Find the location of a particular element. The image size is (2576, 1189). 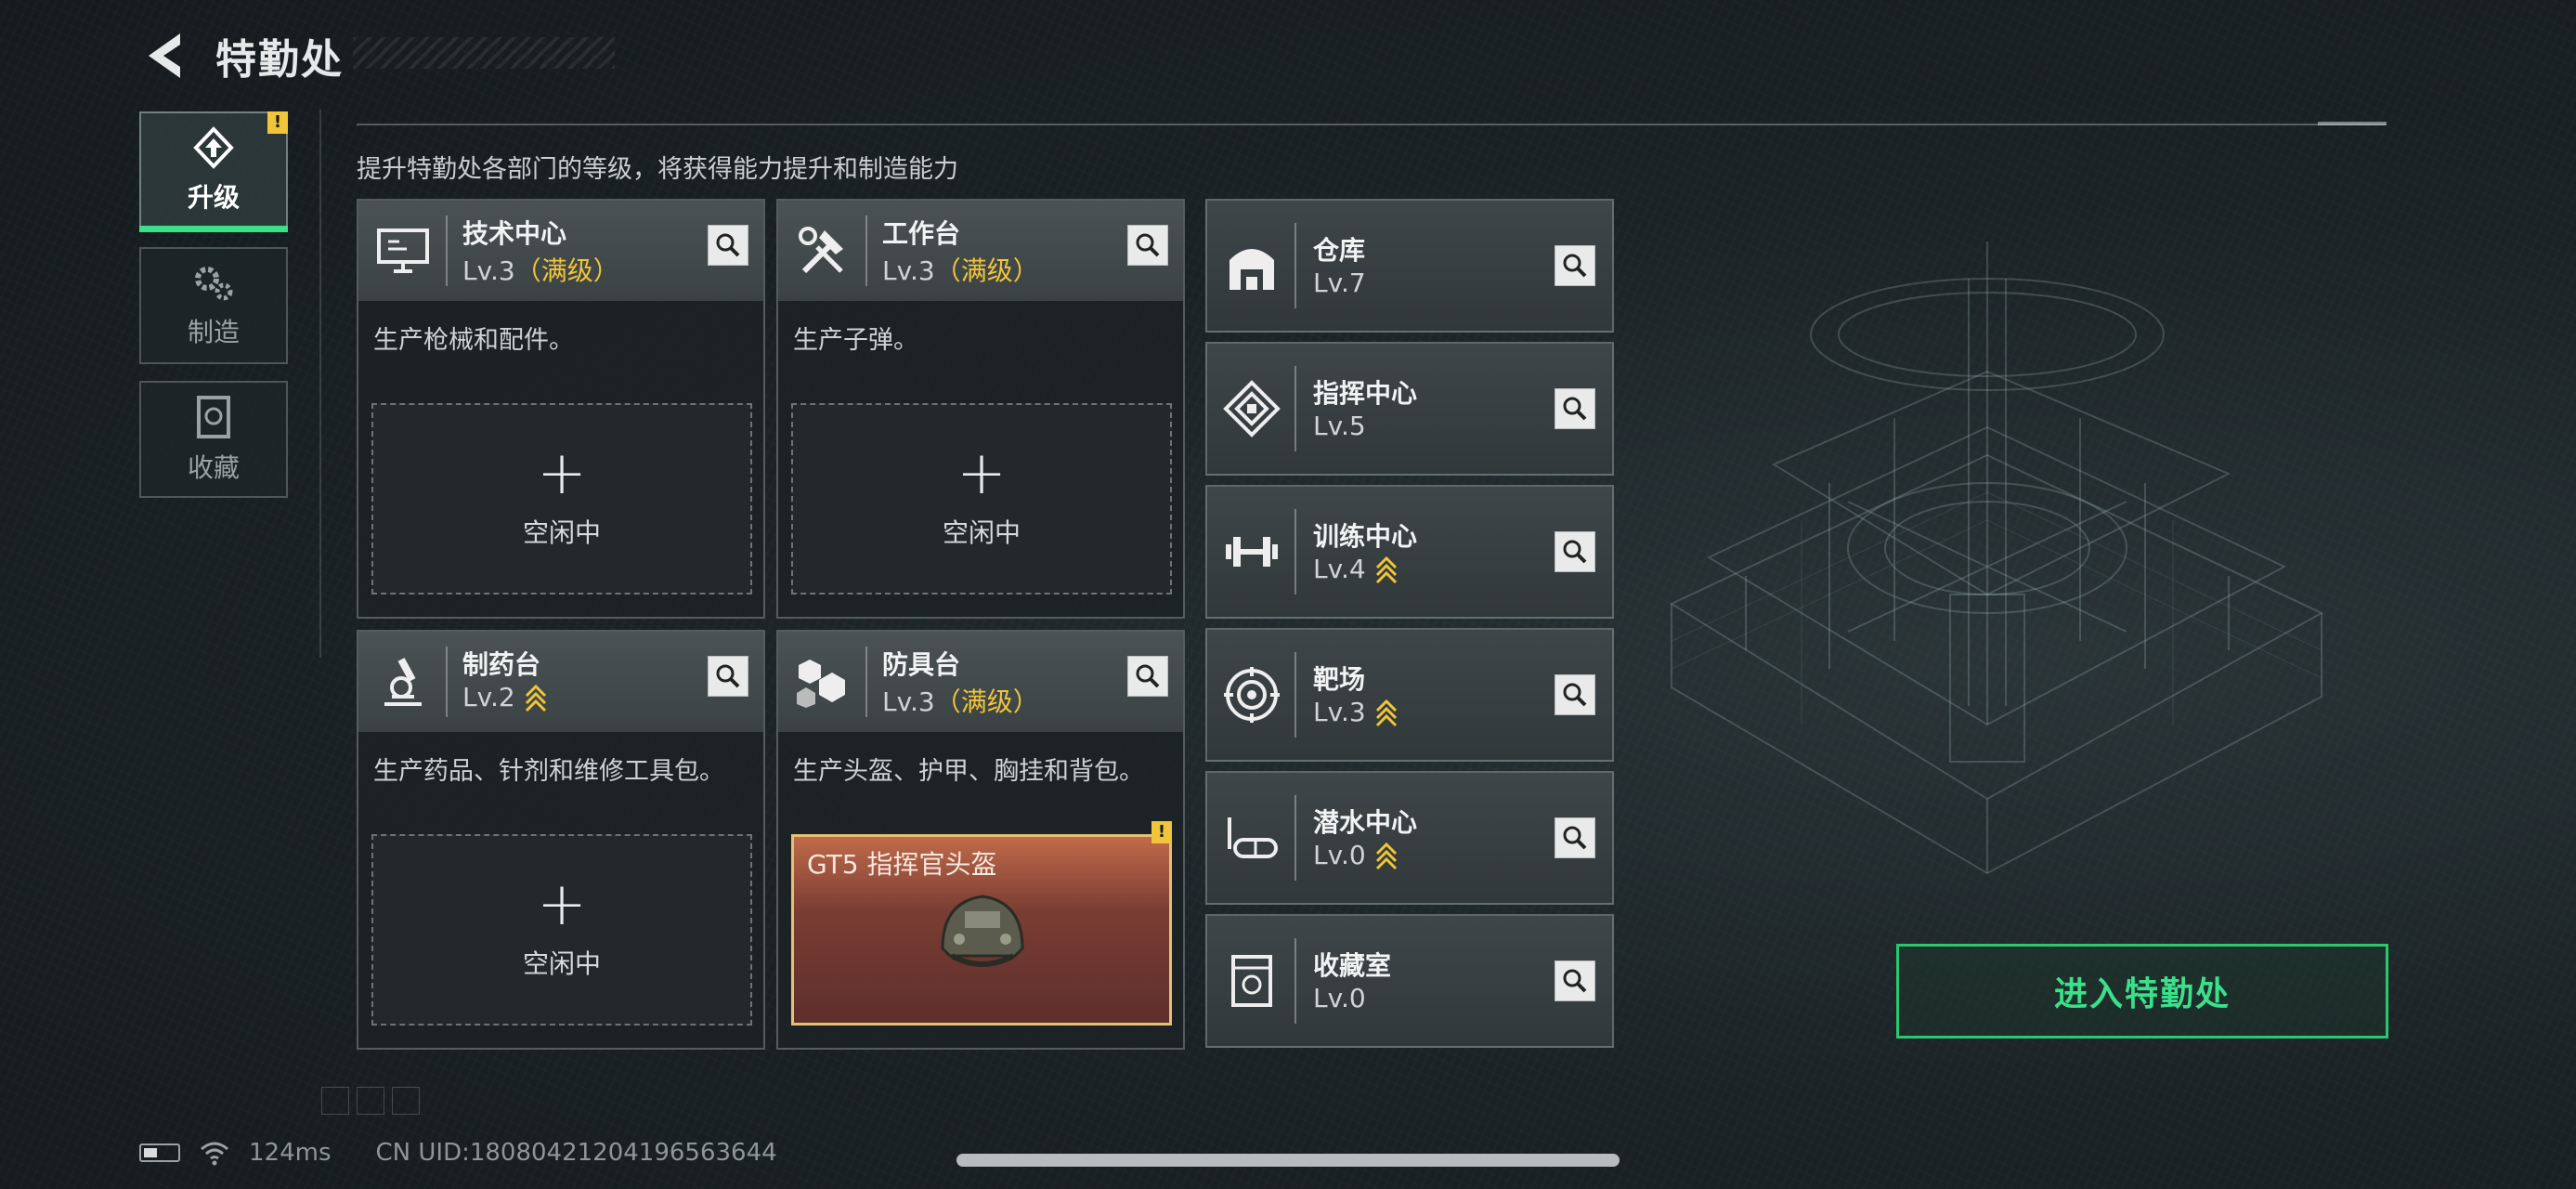

tab-upgrade: 升级 is located at coordinates (213, 170).